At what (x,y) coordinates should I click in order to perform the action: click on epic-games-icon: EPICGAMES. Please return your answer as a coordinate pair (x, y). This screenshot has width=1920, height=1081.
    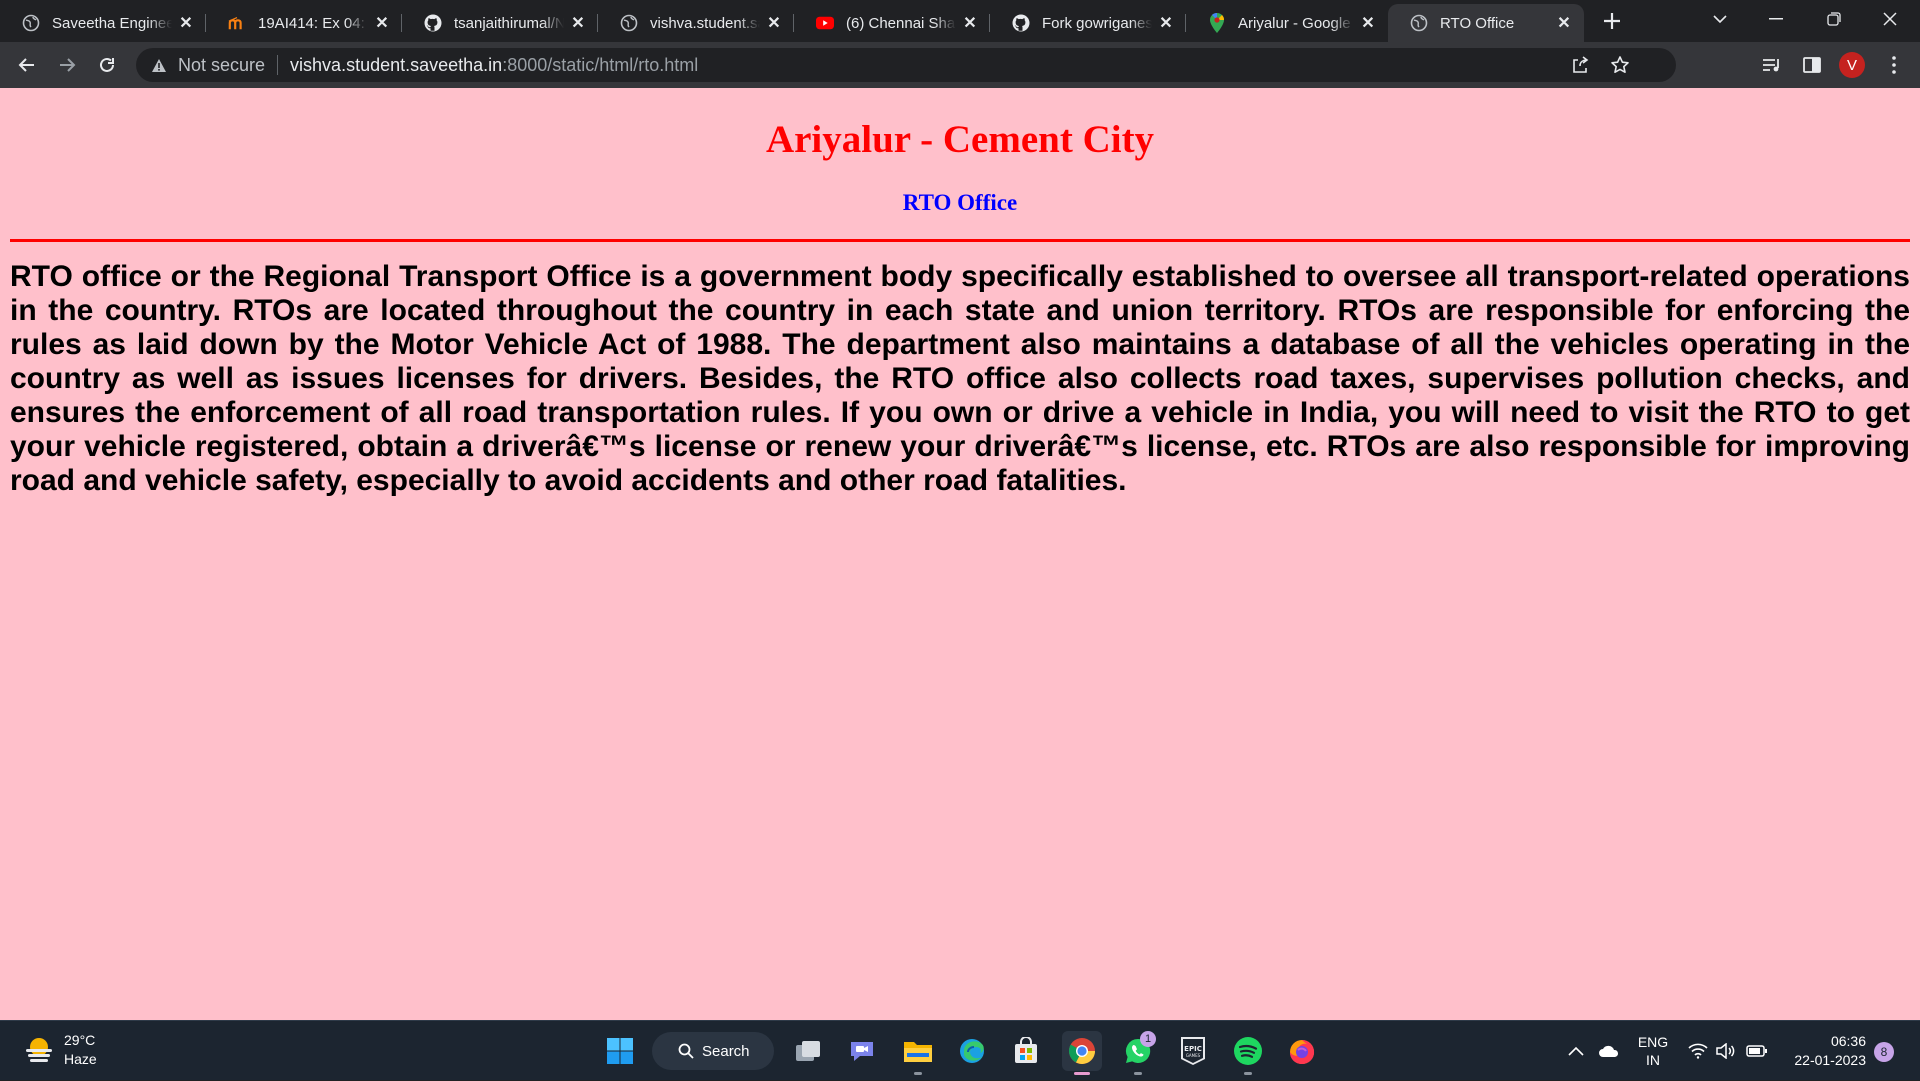
    Looking at the image, I should click on (1193, 1051).